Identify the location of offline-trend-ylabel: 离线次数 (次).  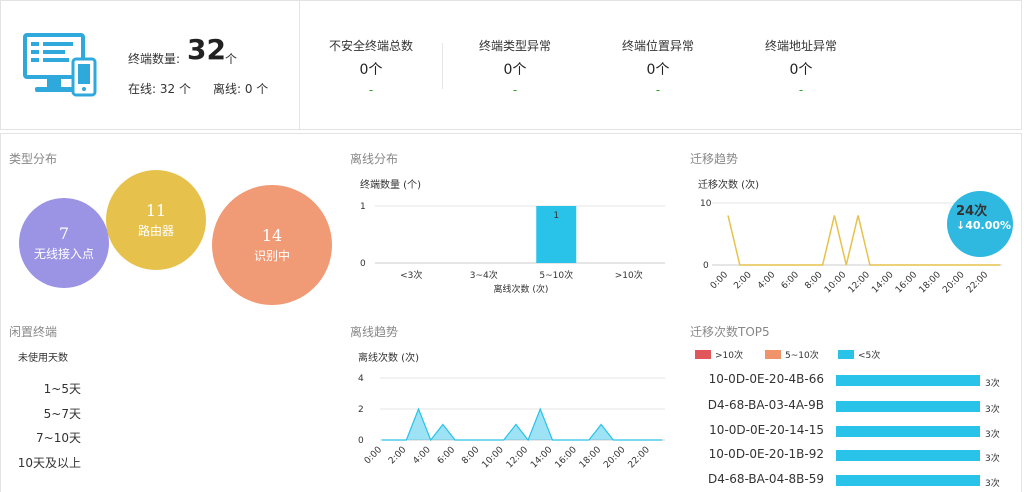
(388, 358).